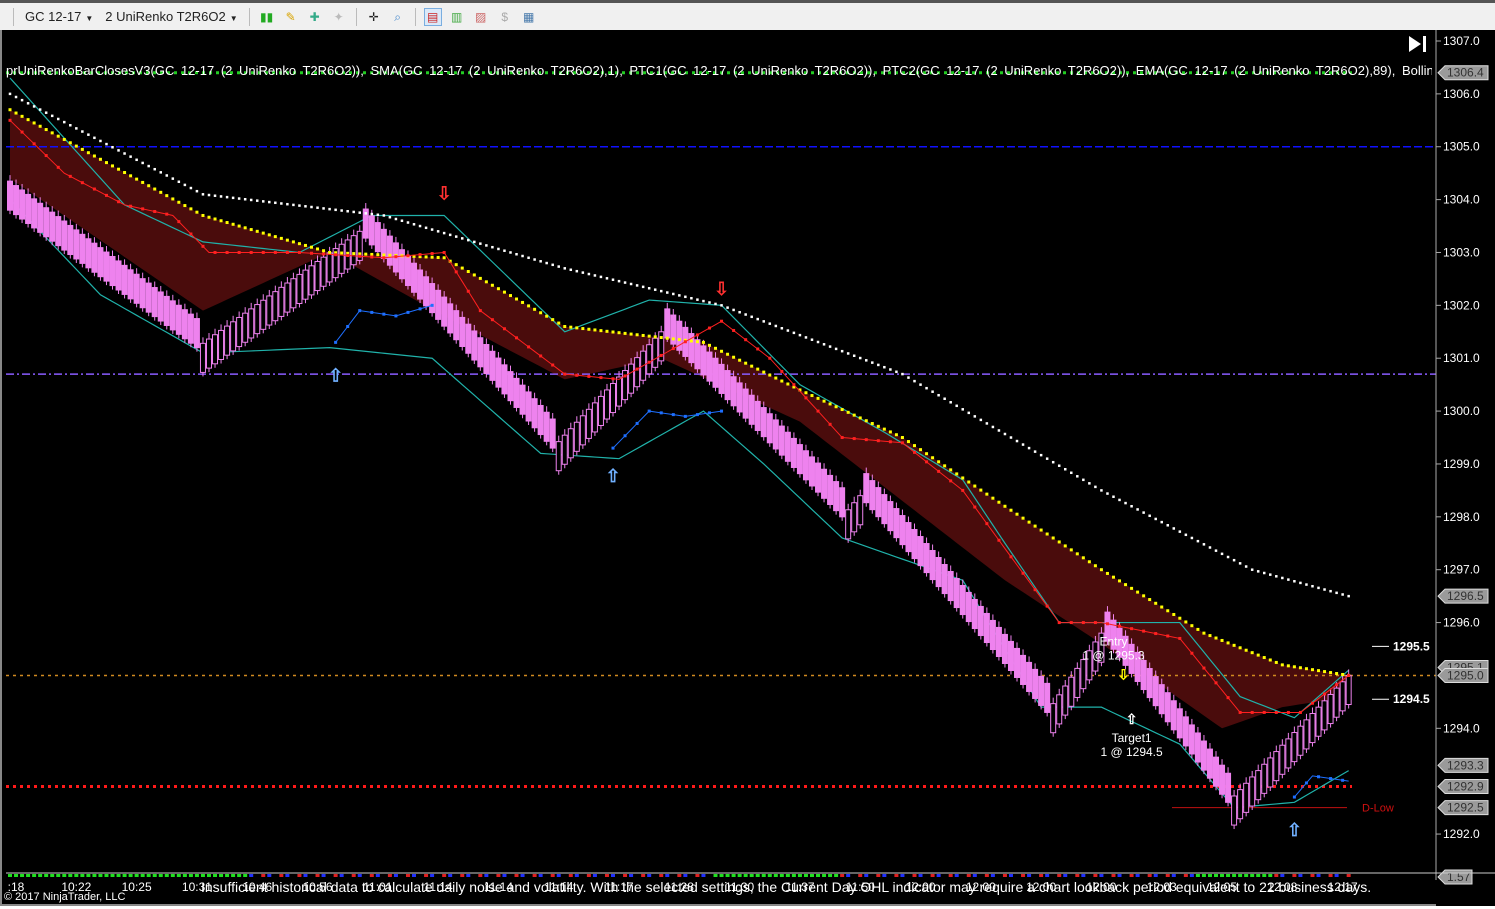  What do you see at coordinates (1415, 44) in the screenshot?
I see `scroll-to-end-icon` at bounding box center [1415, 44].